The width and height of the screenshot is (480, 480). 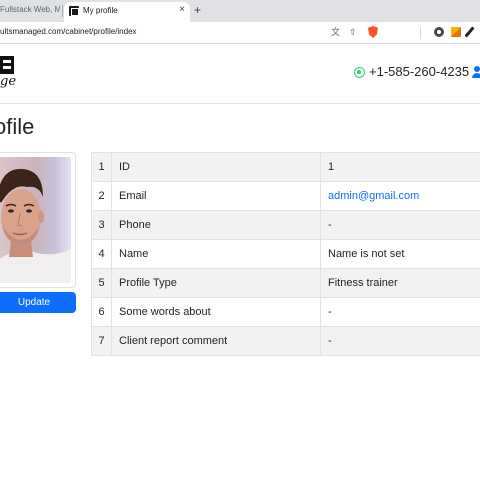 I want to click on row-number: 2, so click(x=101, y=196).